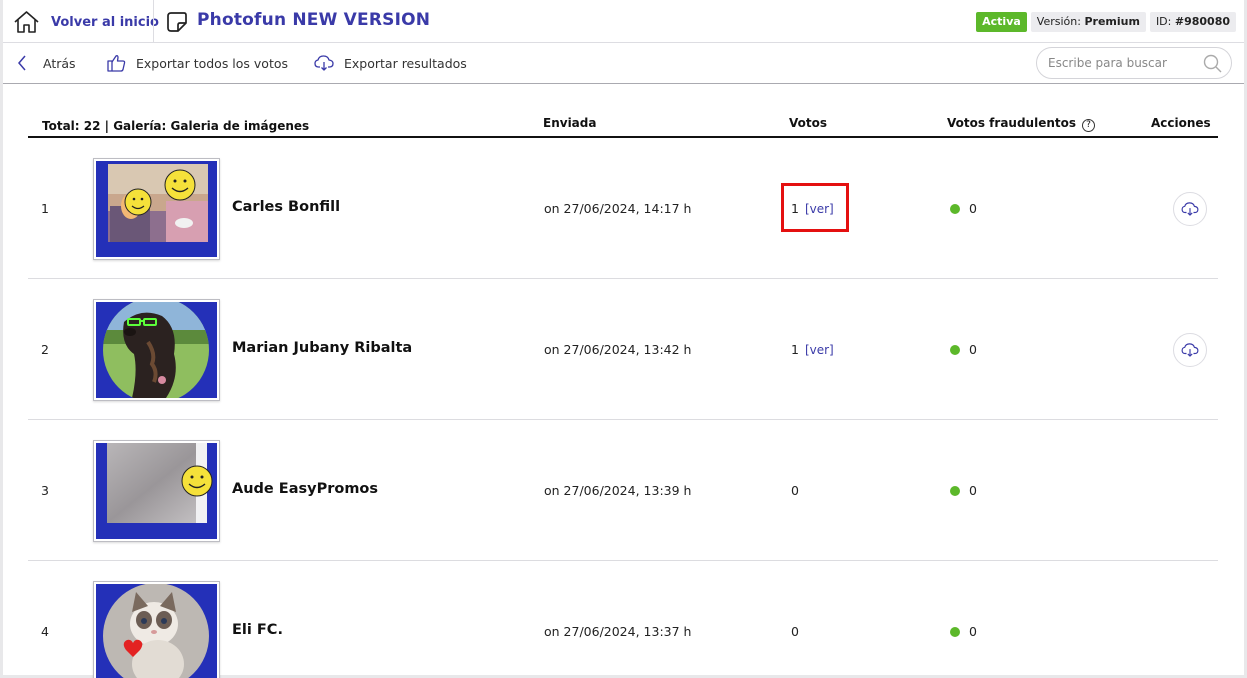  What do you see at coordinates (1112, 21) in the screenshot?
I see `version-value: Premium` at bounding box center [1112, 21].